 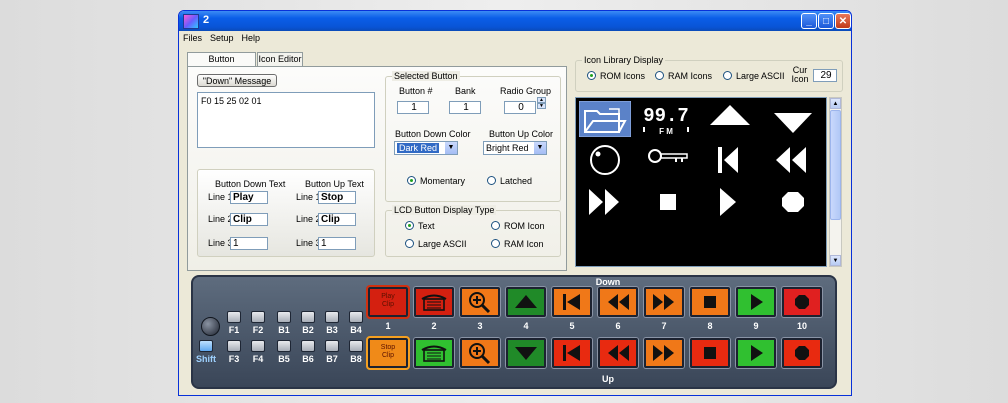 What do you see at coordinates (284, 317) in the screenshot?
I see `fkey-b1` at bounding box center [284, 317].